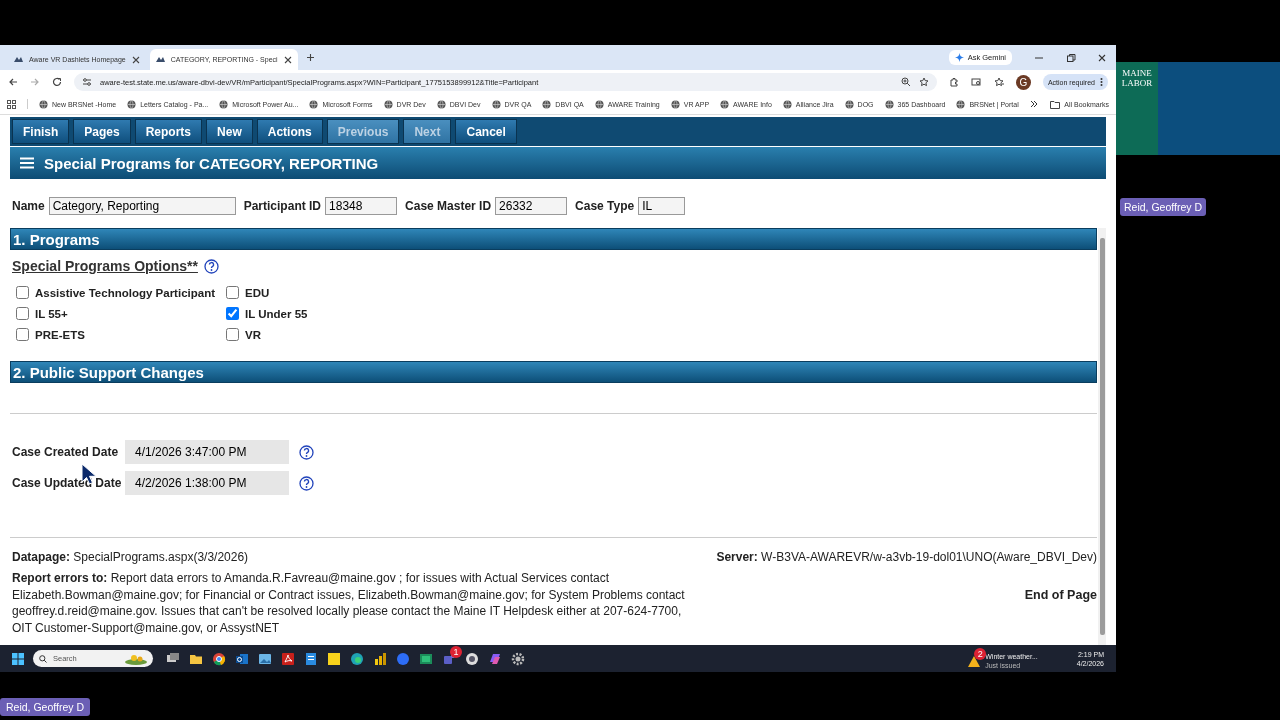  Describe the element at coordinates (976, 82) in the screenshot. I see `tab-search-icon` at that location.